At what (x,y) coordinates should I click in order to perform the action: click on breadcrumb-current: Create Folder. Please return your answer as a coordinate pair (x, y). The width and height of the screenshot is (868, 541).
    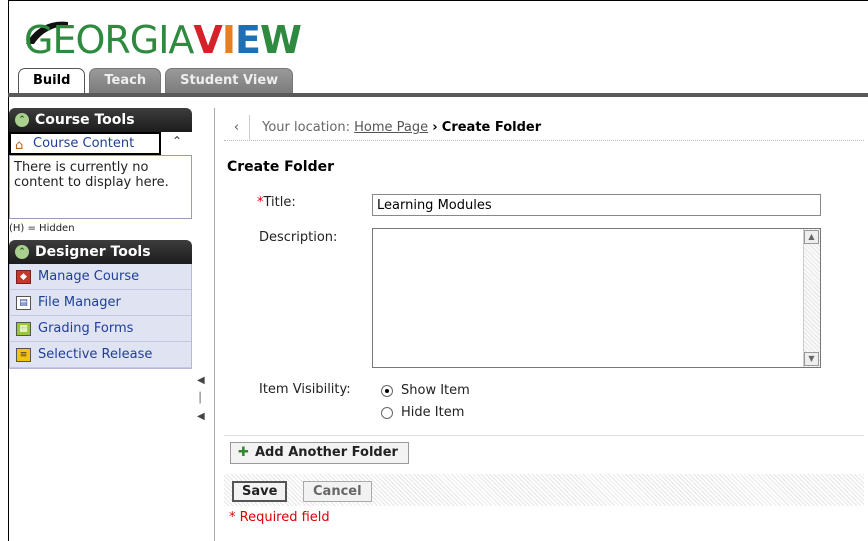
    Looking at the image, I should click on (491, 127).